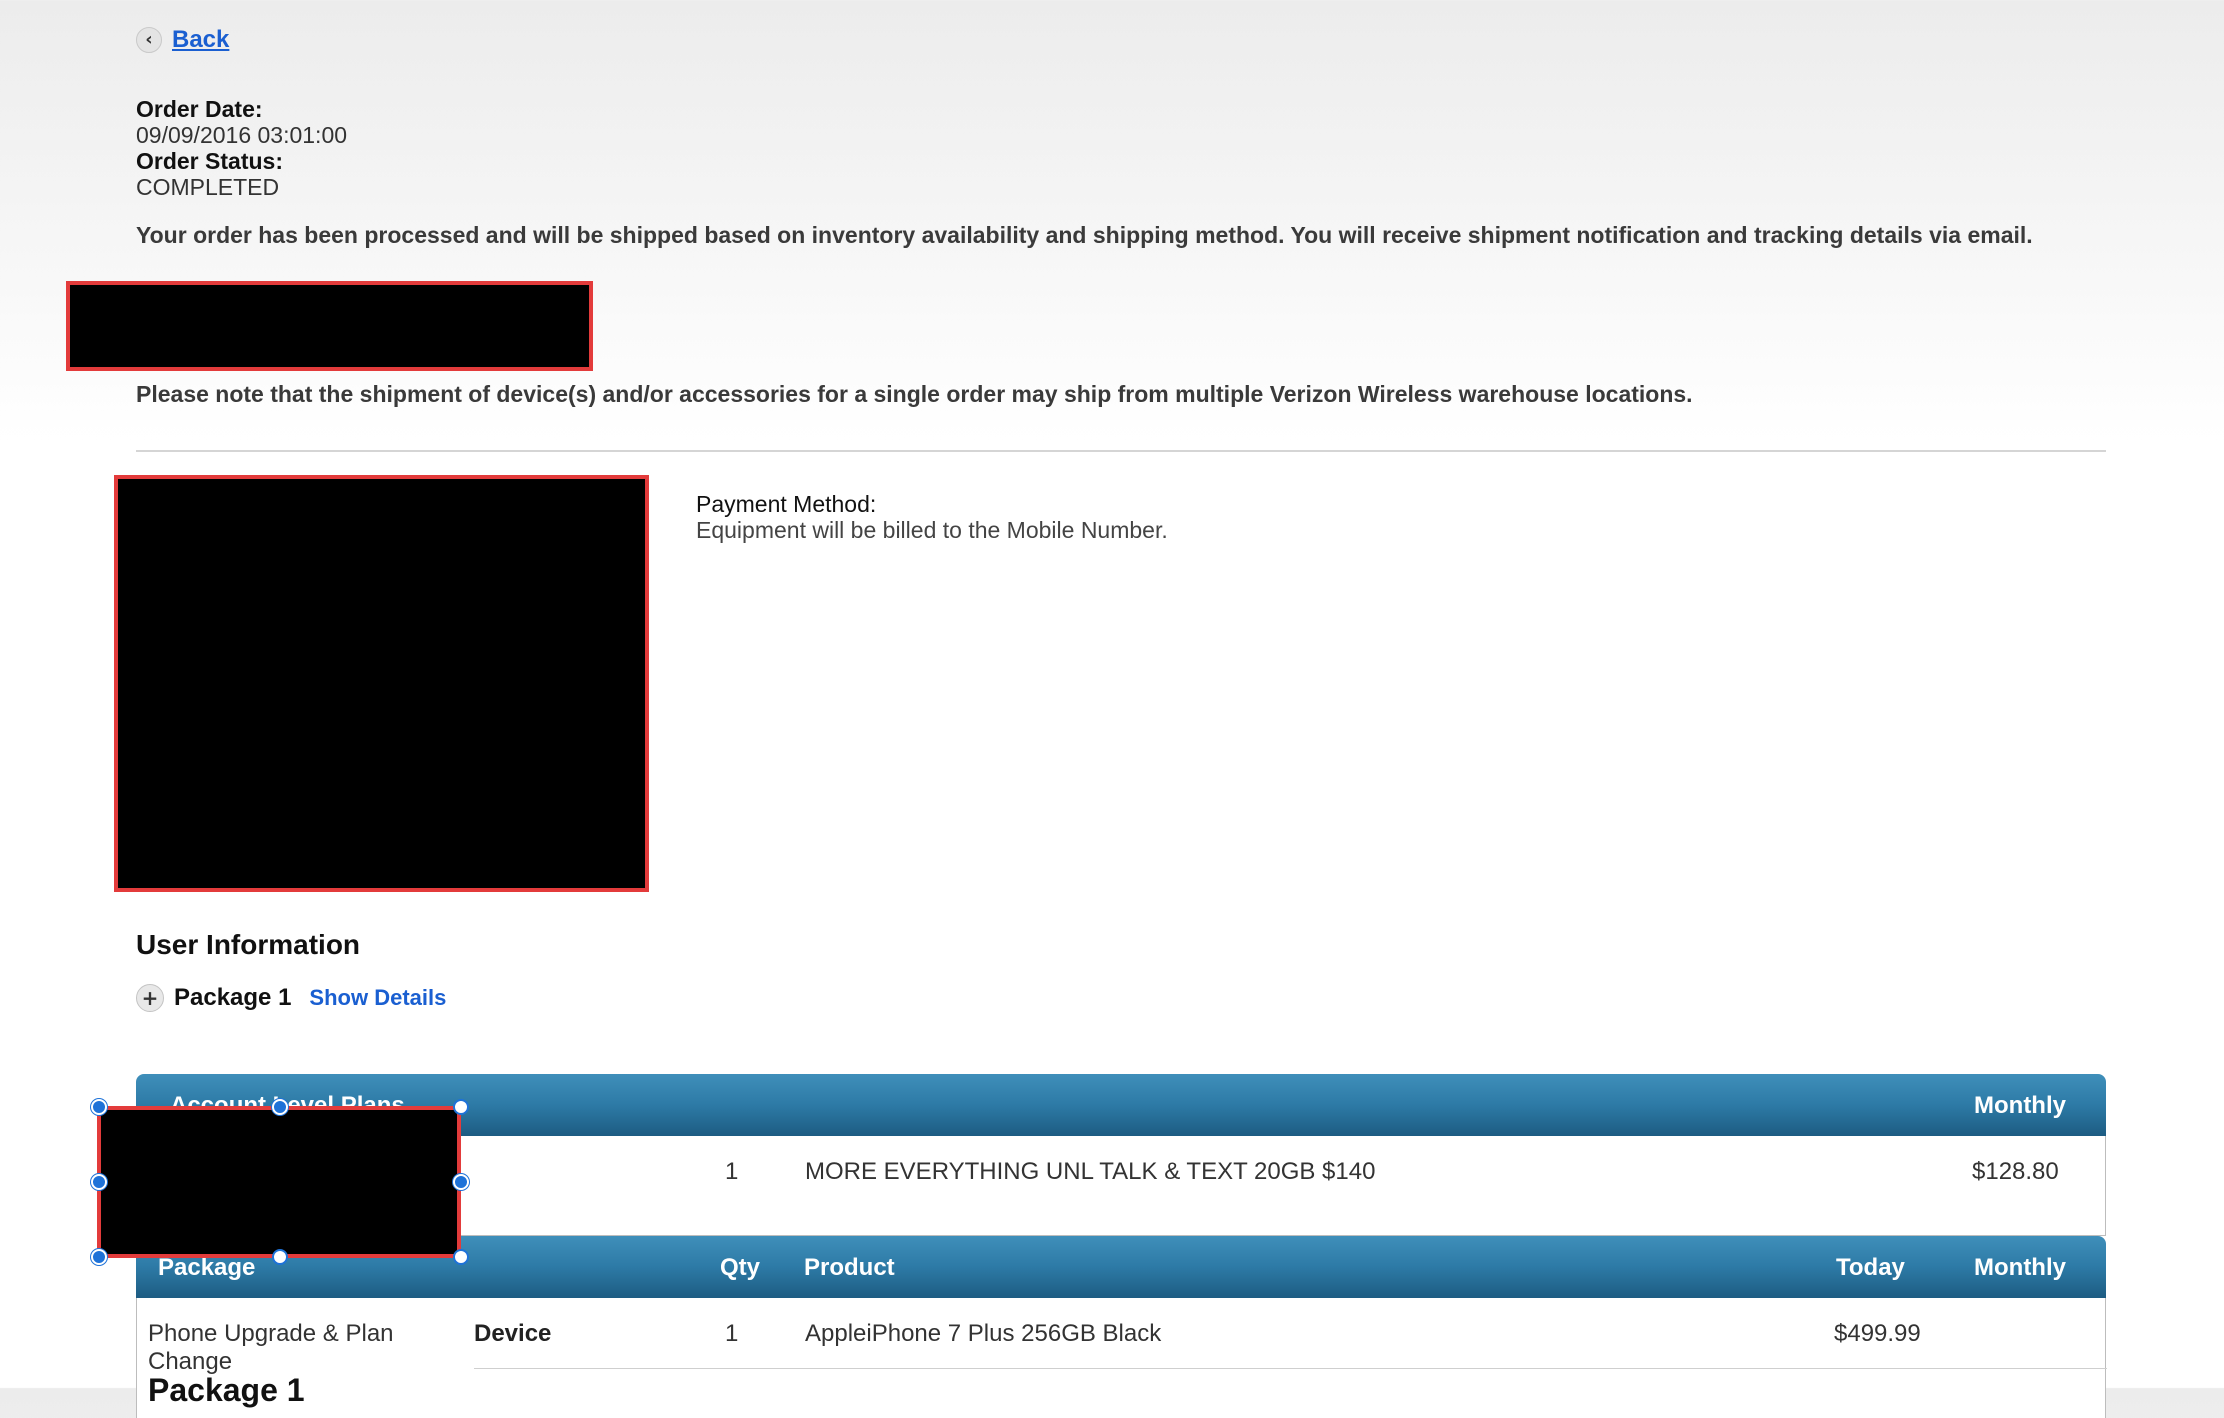 The image size is (2224, 1418). I want to click on resize-handle-bottom-left, so click(99, 1257).